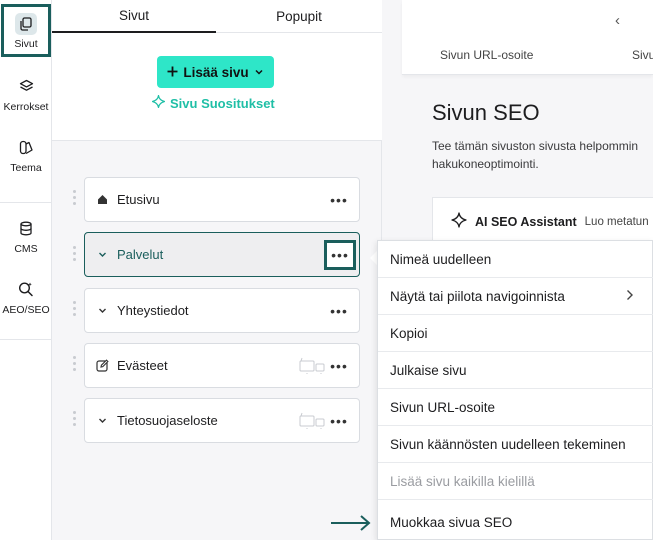 Image resolution: width=653 pixels, height=540 pixels. I want to click on panel-actions: Lisää sivu Sivu Suositukset, so click(217, 87).